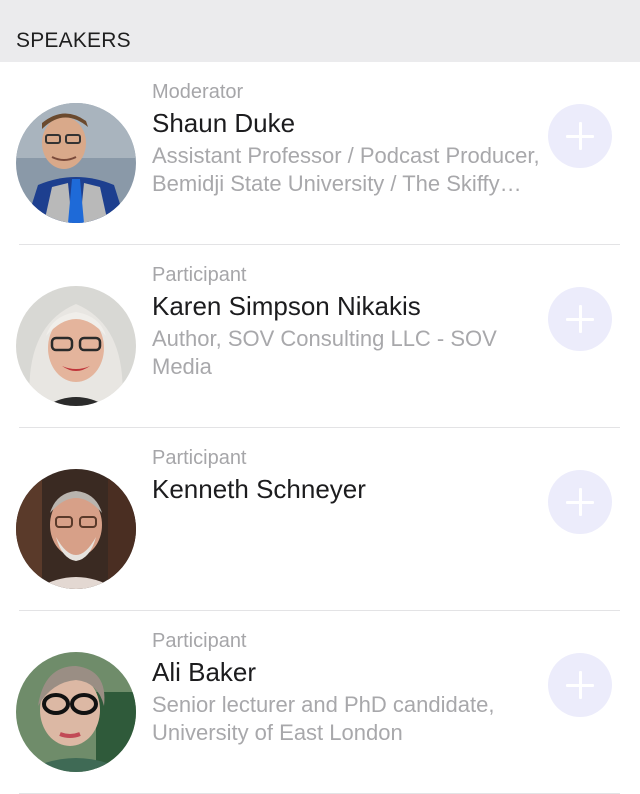 The image size is (640, 794). Describe the element at coordinates (286, 306) in the screenshot. I see `speaker-name: Karen Simpson Nikakis` at that location.